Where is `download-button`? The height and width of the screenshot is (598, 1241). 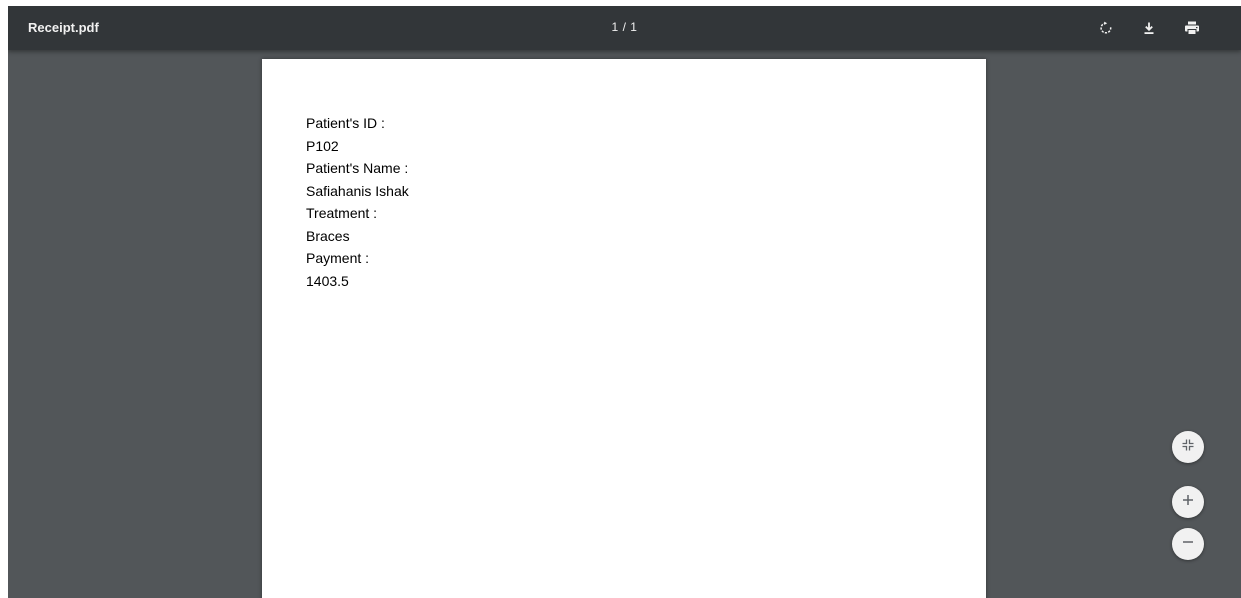 download-button is located at coordinates (1149, 28).